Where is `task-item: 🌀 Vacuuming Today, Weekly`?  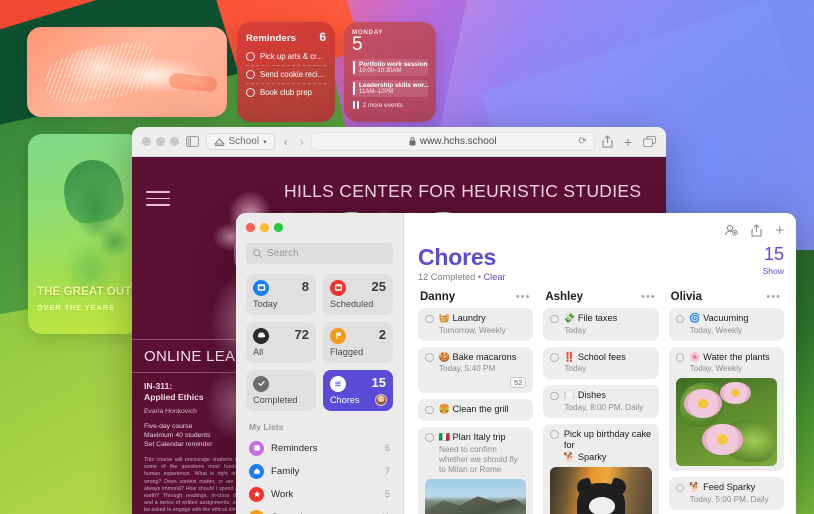
task-item: 🌀 Vacuuming Today, Weekly is located at coordinates (726, 324).